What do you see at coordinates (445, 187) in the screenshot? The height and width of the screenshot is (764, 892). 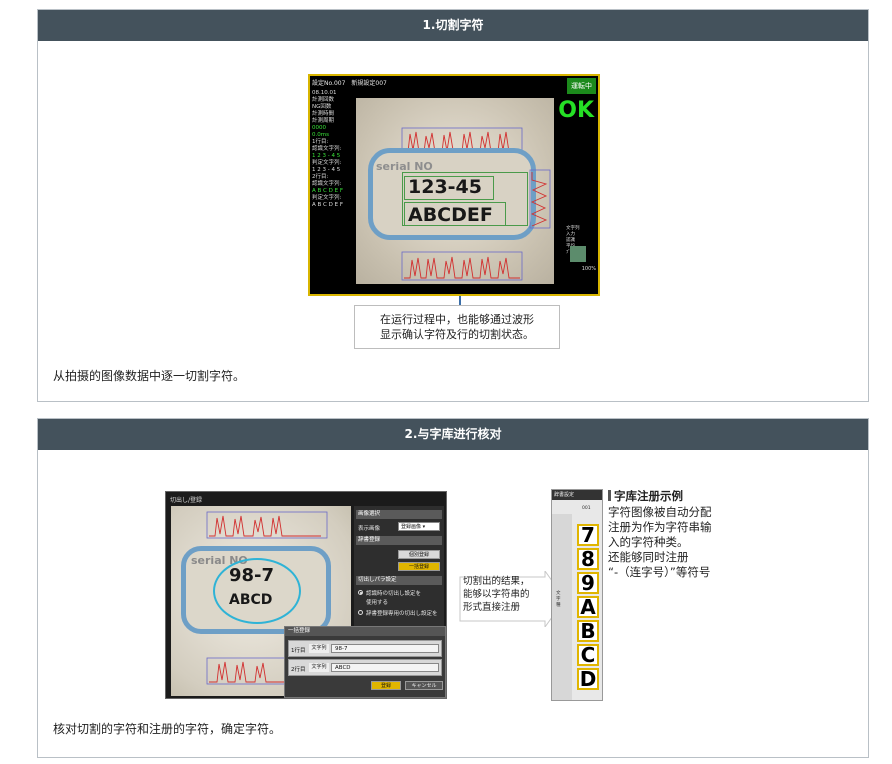 I see `recognized-line-1: 123-45` at bounding box center [445, 187].